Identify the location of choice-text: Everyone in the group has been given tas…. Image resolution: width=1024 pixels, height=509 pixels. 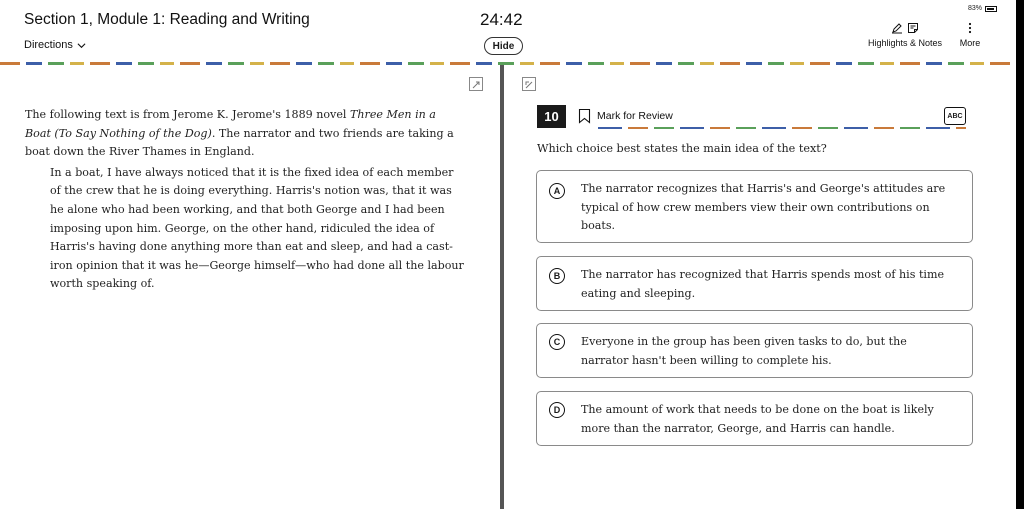
(744, 351).